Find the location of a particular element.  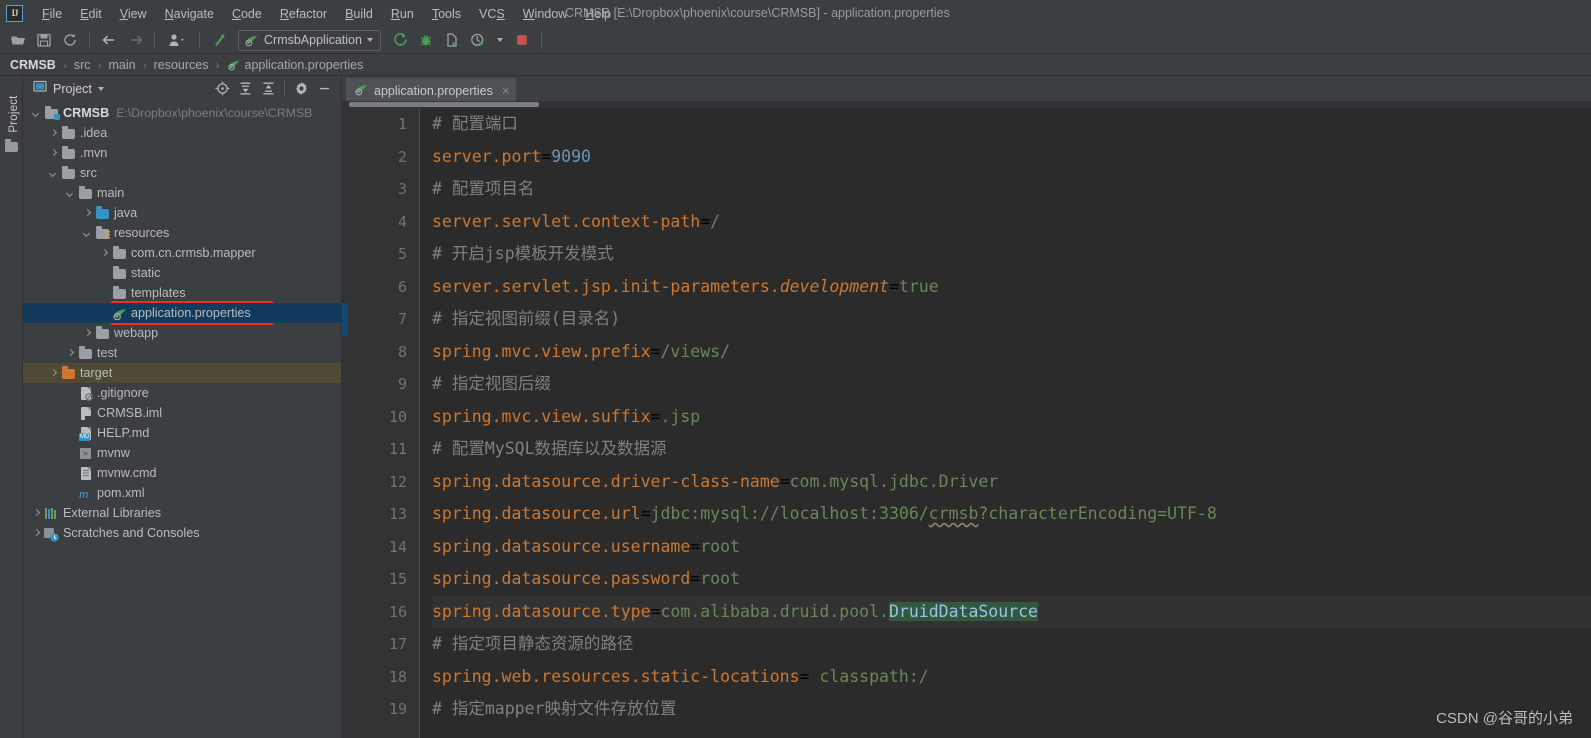

menu-item-refactor: Refactor is located at coordinates (303, 14).